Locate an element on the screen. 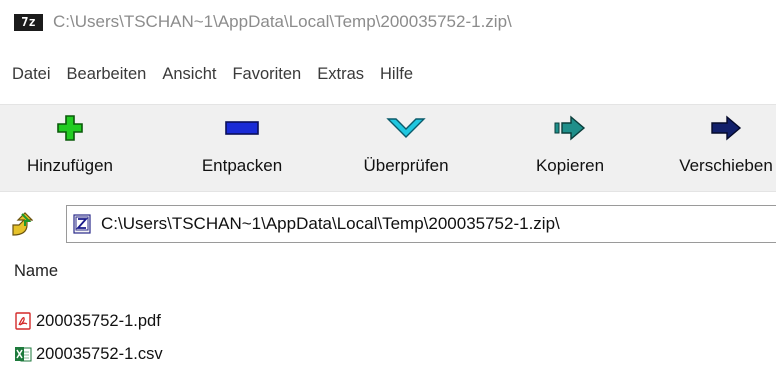  add-button: Hinzufügen is located at coordinates (70, 148).